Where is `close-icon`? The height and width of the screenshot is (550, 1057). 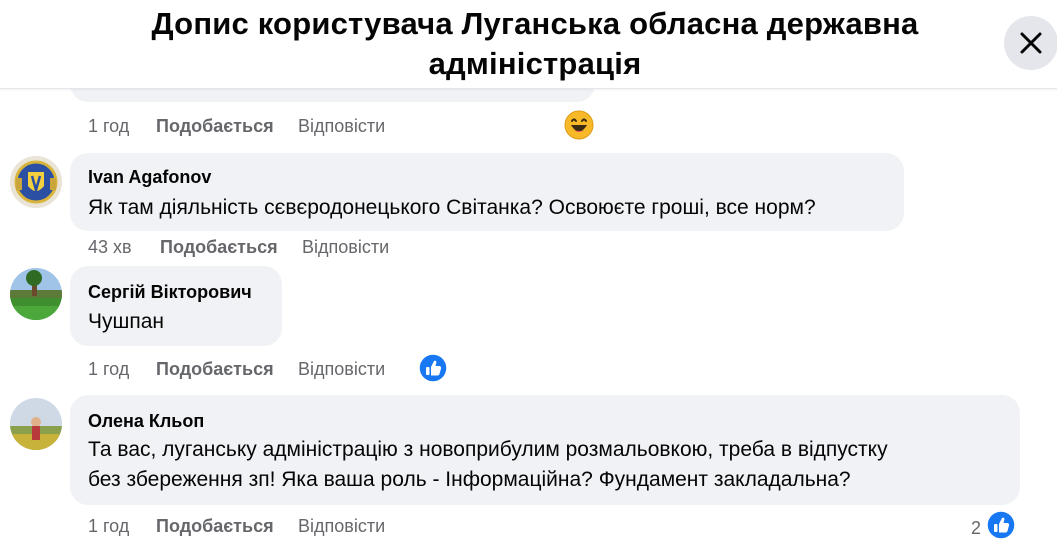 close-icon is located at coordinates (1031, 43).